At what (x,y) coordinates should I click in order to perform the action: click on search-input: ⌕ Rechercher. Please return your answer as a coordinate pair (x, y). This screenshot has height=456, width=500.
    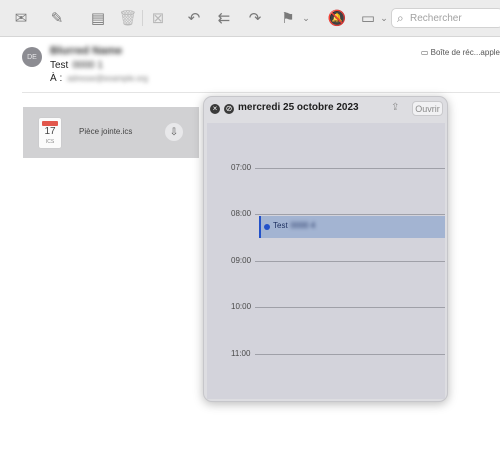
    Looking at the image, I should click on (445, 18).